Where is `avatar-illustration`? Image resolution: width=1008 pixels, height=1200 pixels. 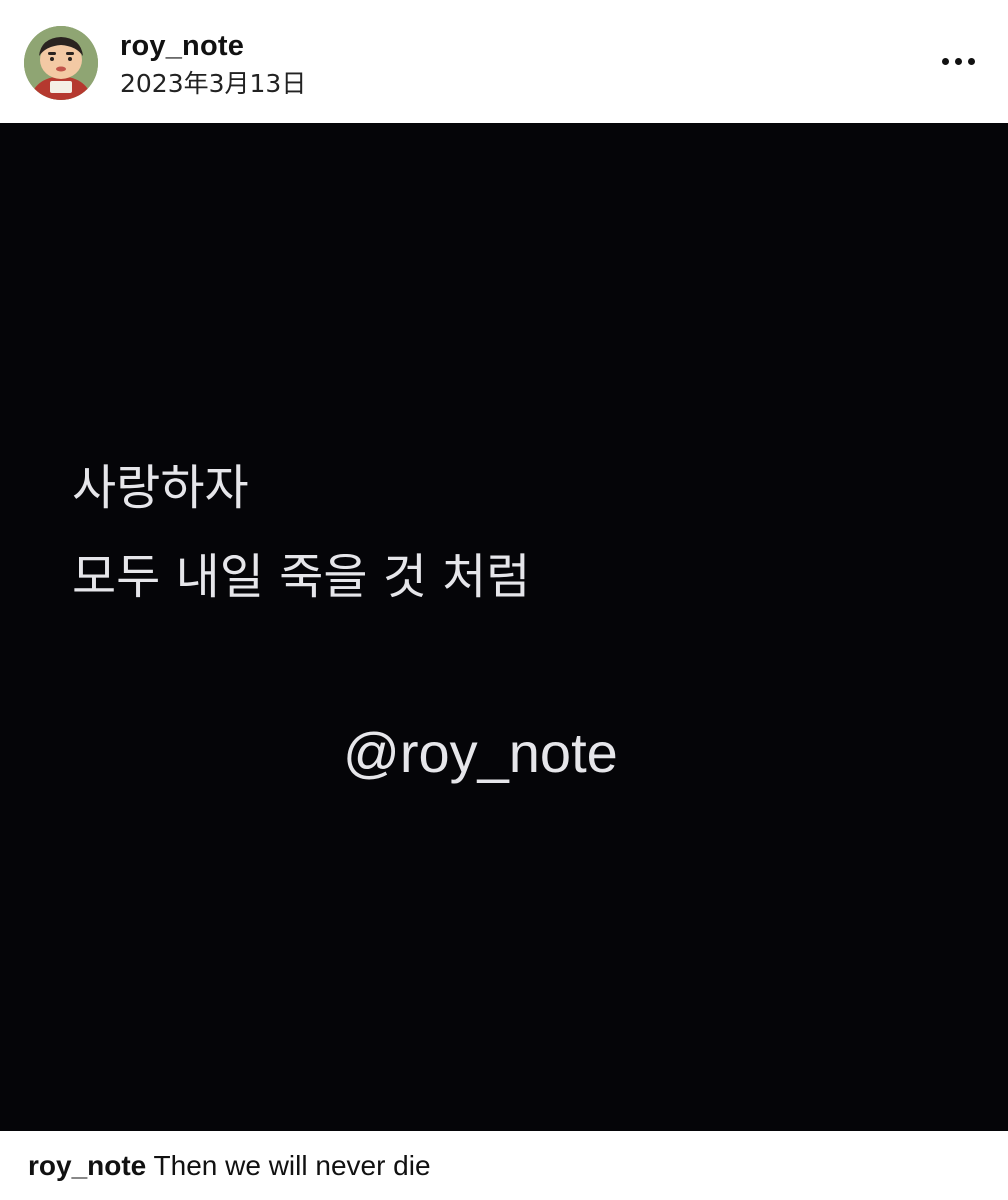 avatar-illustration is located at coordinates (61, 63).